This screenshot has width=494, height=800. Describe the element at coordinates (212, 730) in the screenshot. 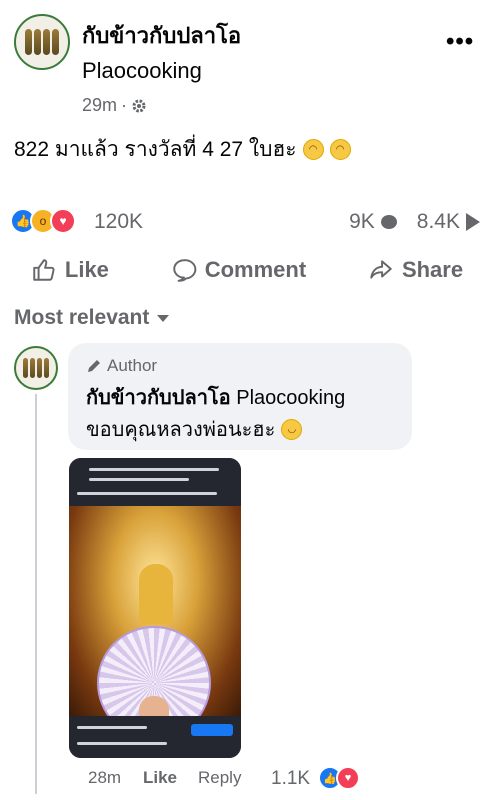

I see `photo-button` at that location.